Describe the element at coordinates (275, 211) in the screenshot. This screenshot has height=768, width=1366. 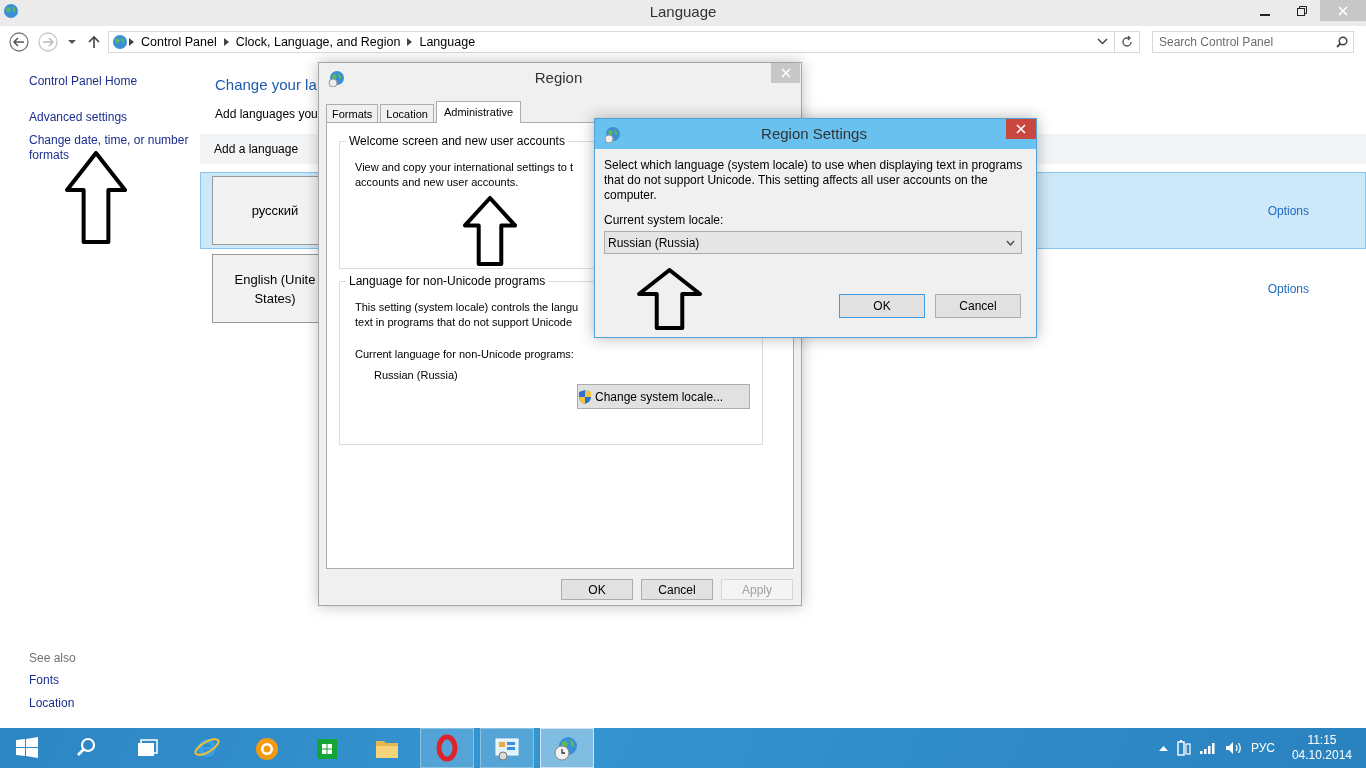
I see `language-name: русский` at that location.